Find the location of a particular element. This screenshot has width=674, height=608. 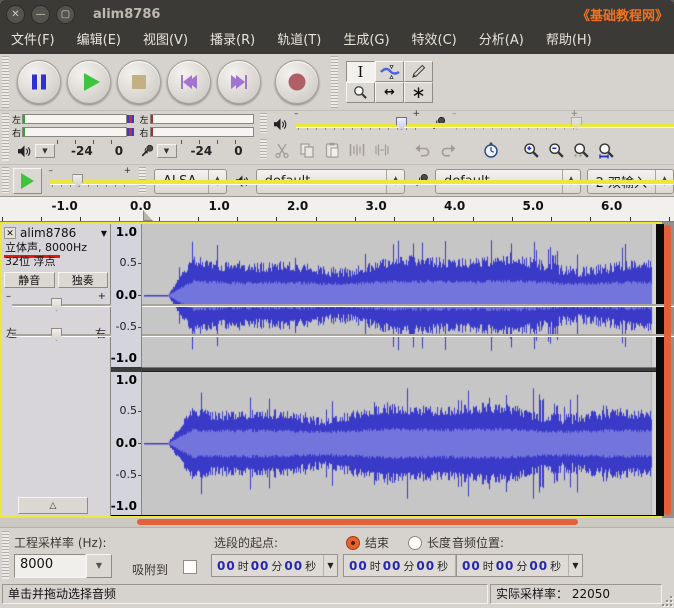

radio-length: 长度 is located at coordinates (429, 542).